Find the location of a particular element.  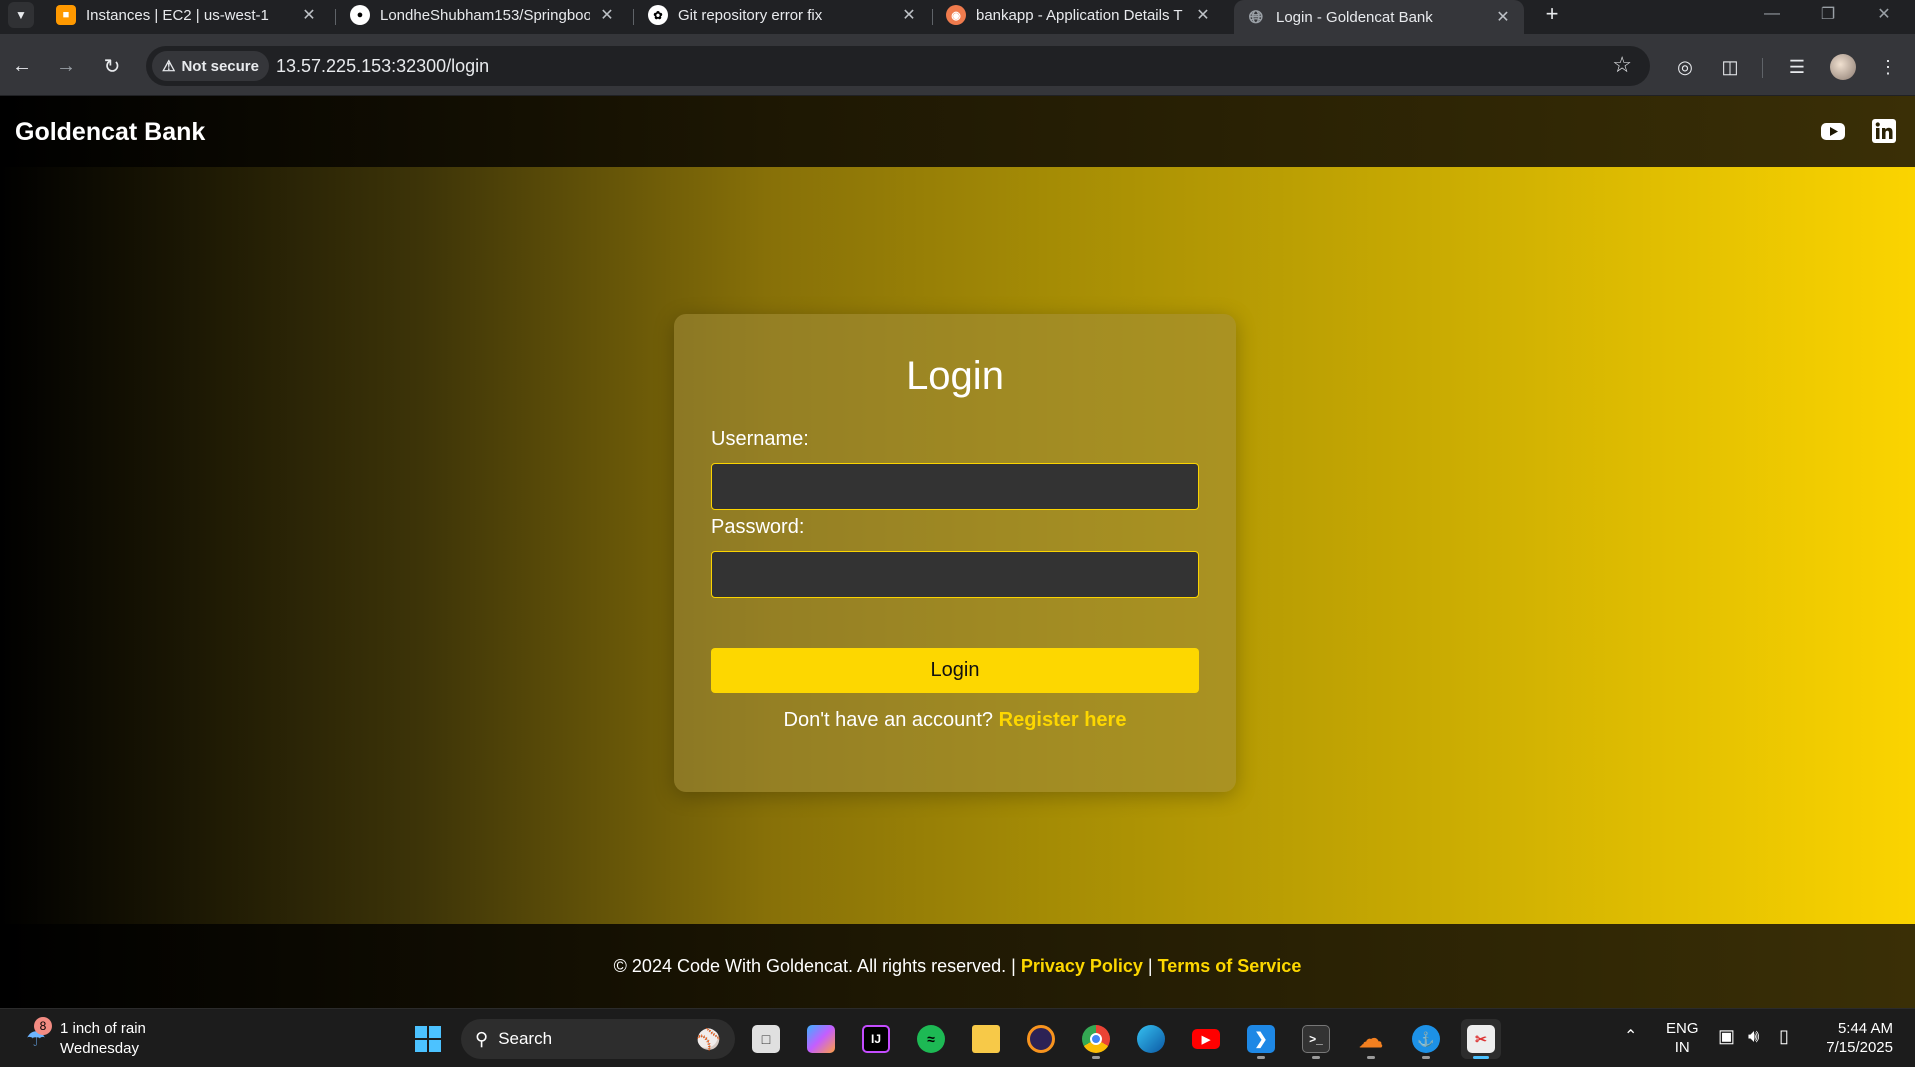

cloudflare-warp-button: ☁ is located at coordinates (1371, 1039).